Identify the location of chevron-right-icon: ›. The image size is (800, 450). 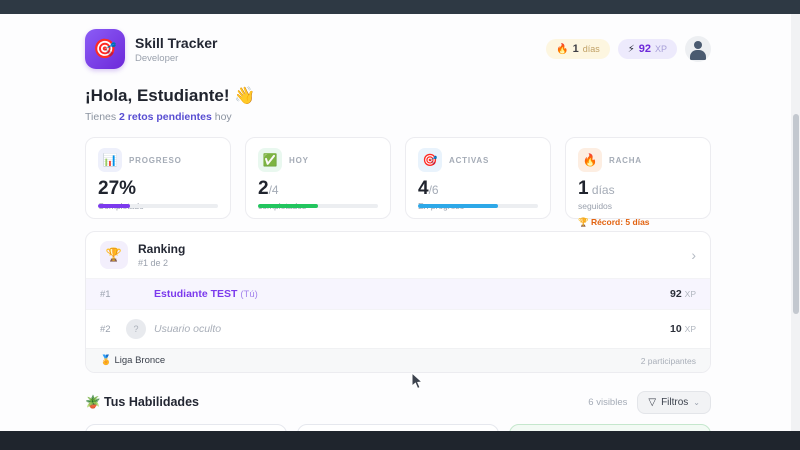
(693, 255).